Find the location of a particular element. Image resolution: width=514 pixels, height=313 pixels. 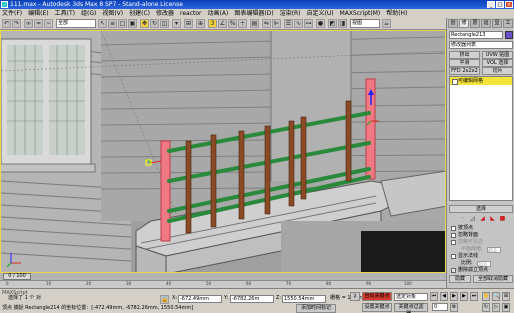

face-icon: ◢ is located at coordinates (482, 218).